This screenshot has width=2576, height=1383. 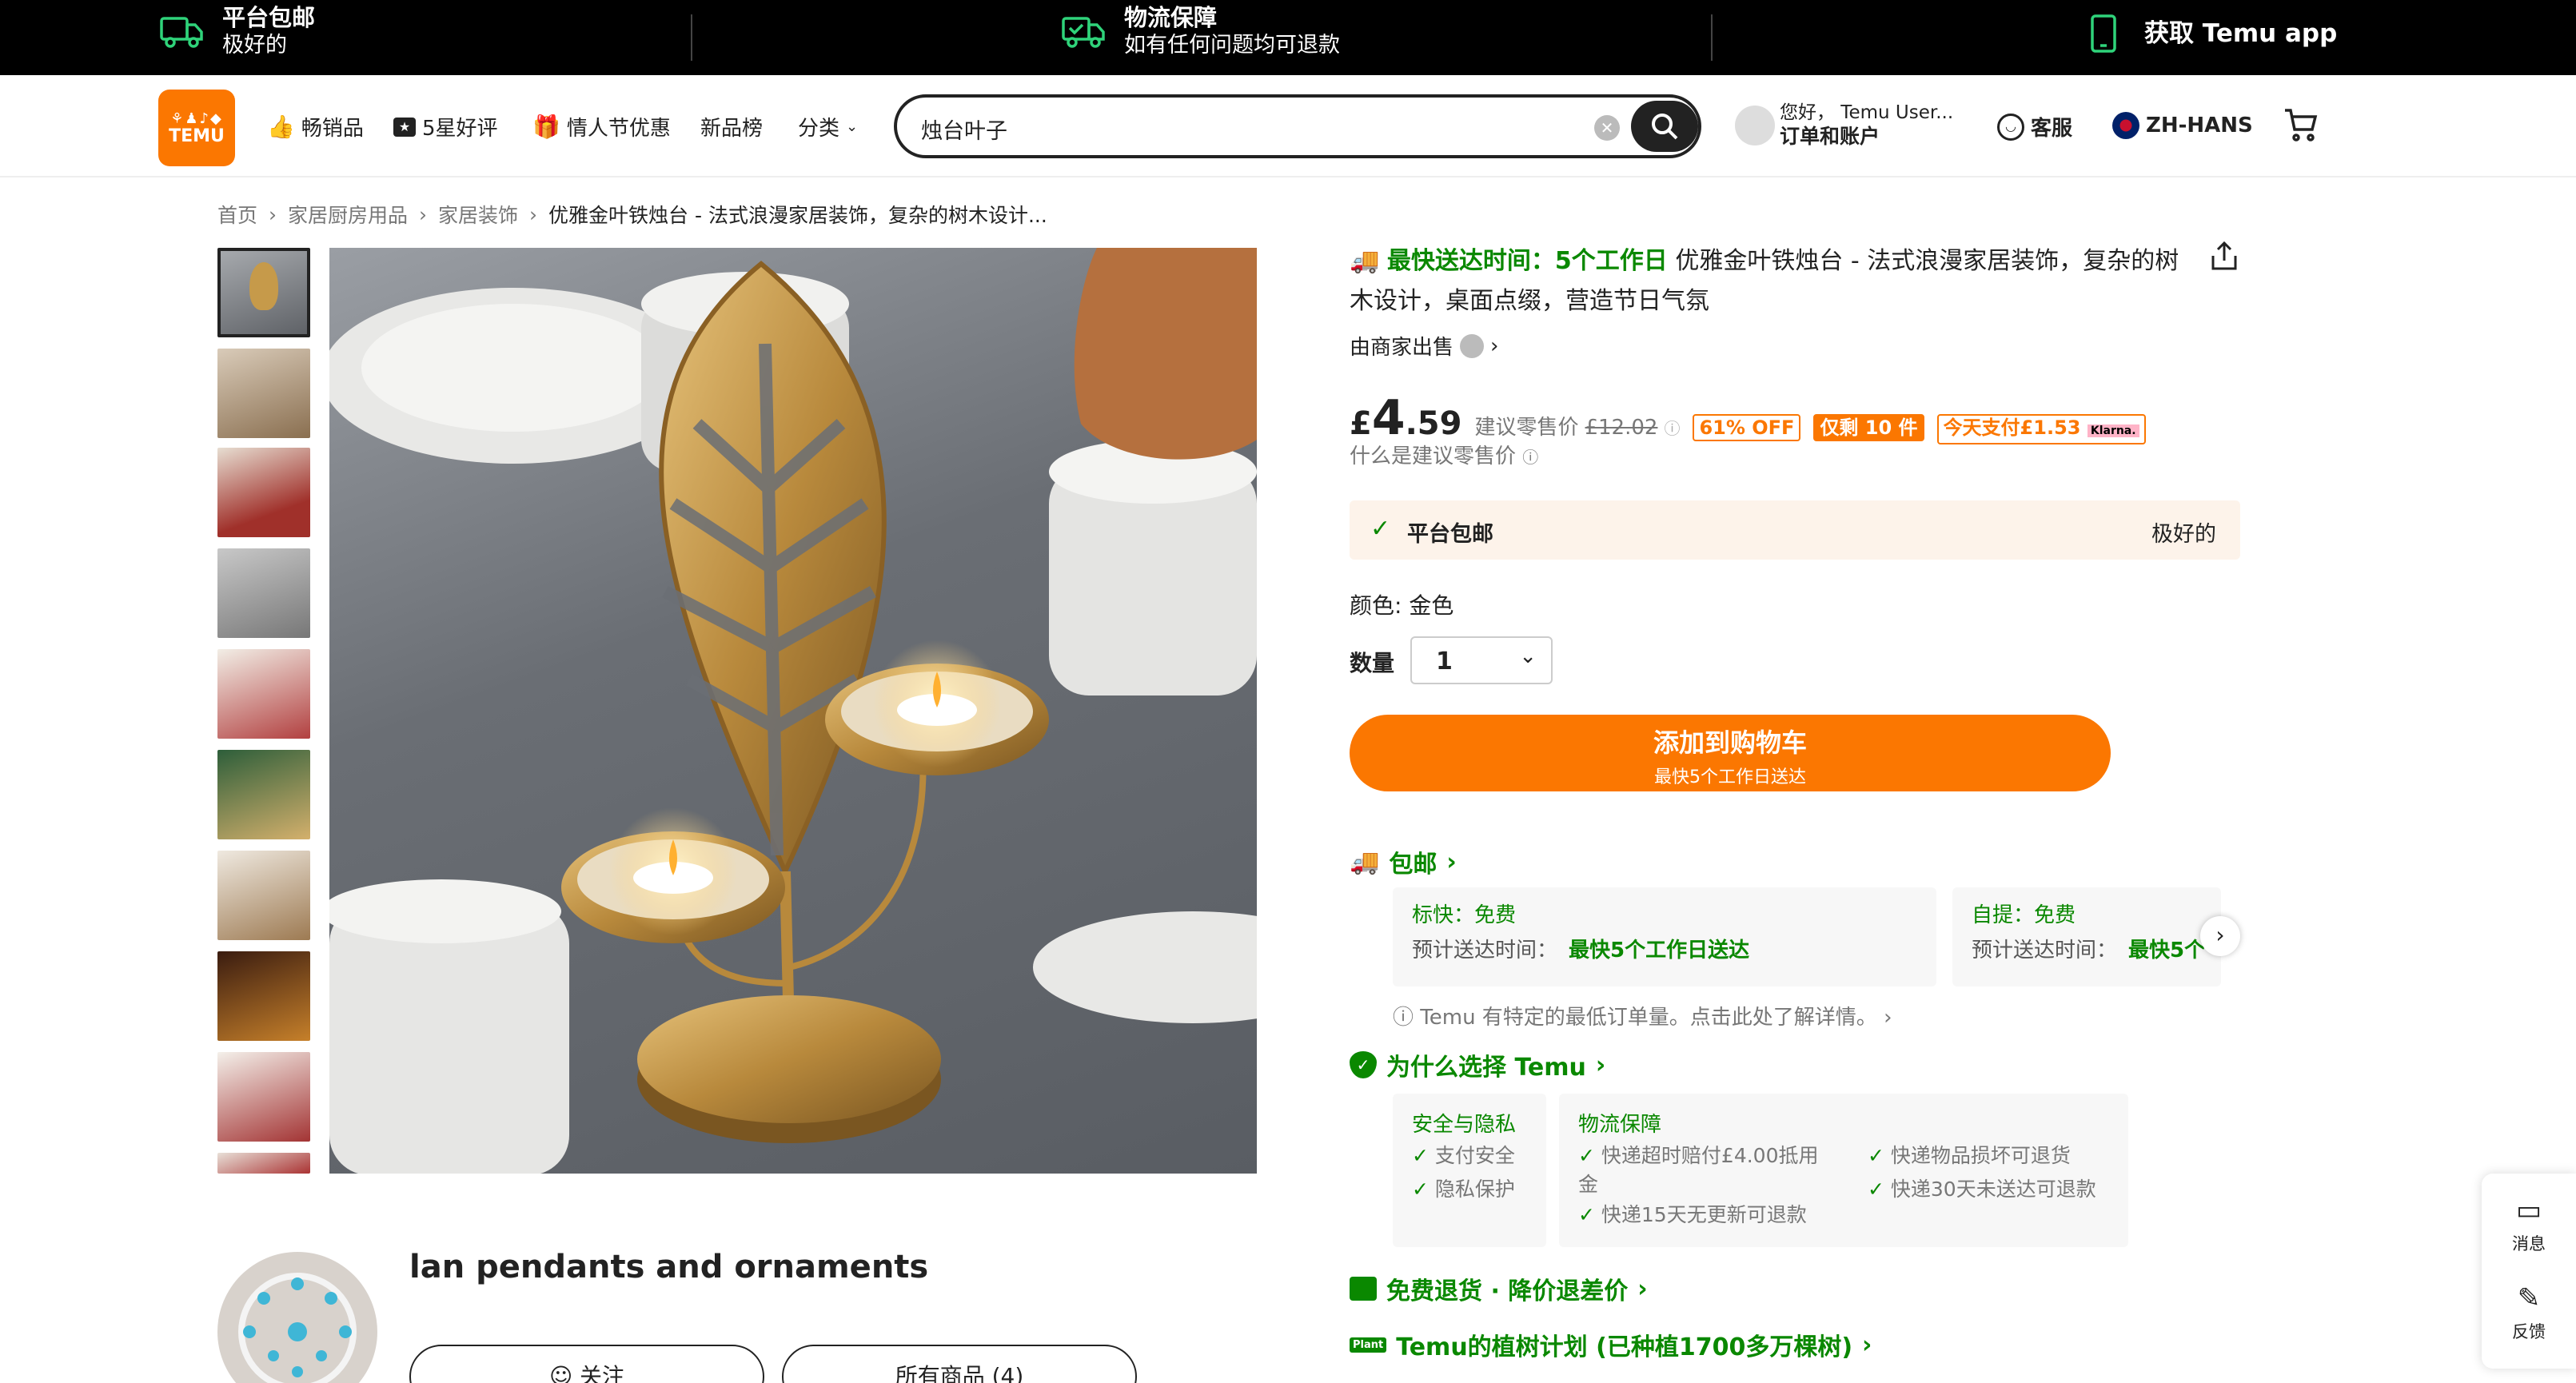 I want to click on nav-valentine: 🎁 情人节优惠, so click(x=601, y=127).